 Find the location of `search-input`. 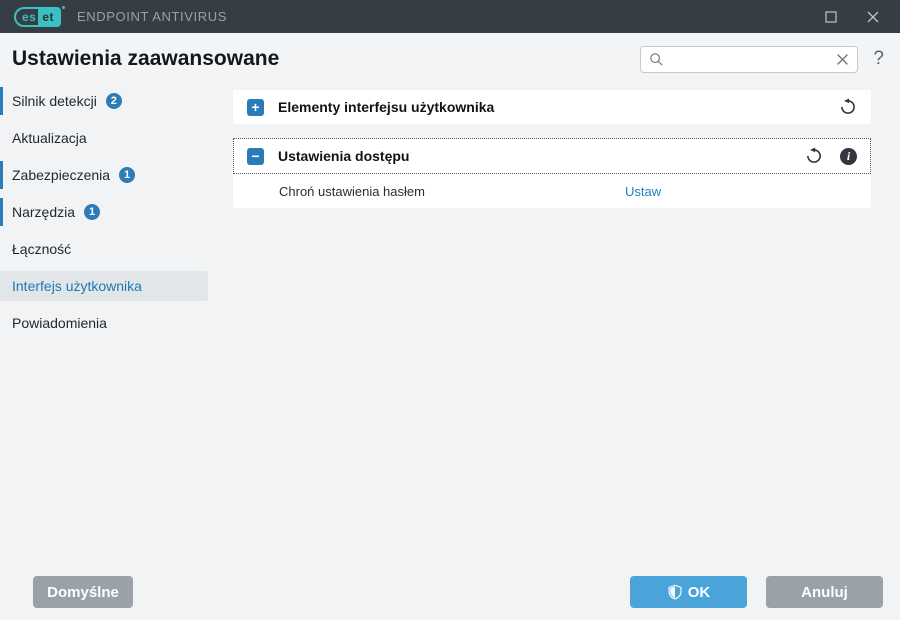

search-input is located at coordinates (750, 59).